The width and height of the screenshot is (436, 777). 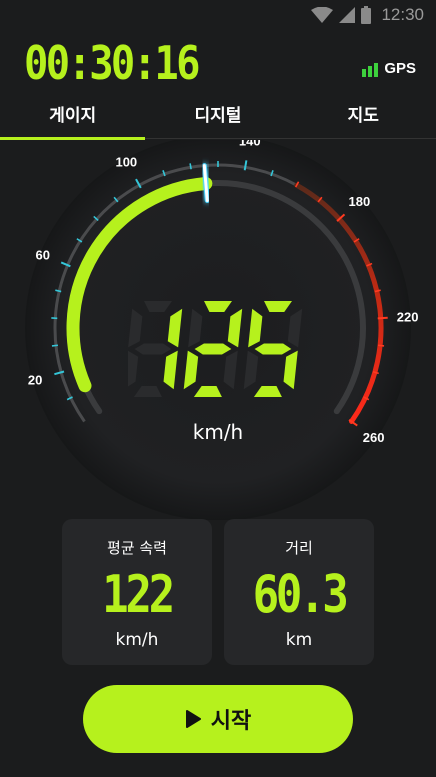 I want to click on distance-label: 거리, so click(x=299, y=548).